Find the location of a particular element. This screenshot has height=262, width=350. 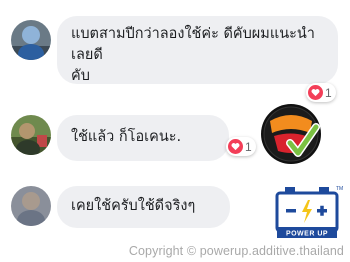

comment-bubble-3: เคยใช้ครับใช้ดีจริงๆ is located at coordinates (143, 207).